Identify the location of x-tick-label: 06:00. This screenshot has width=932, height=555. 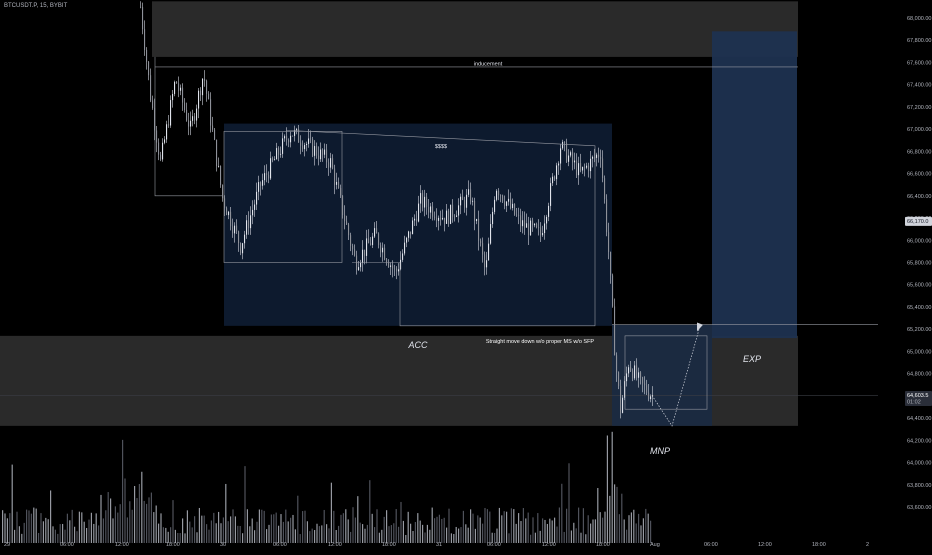
(67, 545).